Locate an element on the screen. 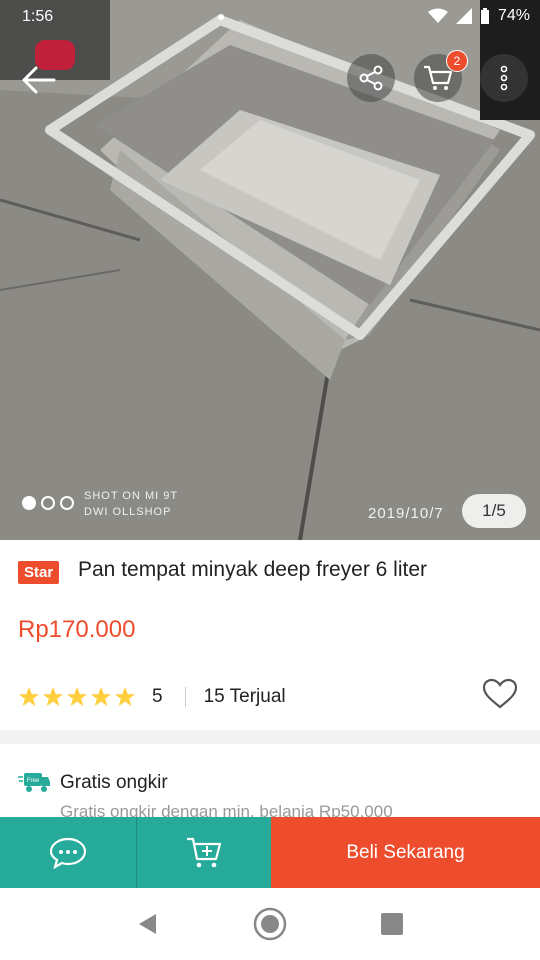  android-nav-bar is located at coordinates (270, 924).